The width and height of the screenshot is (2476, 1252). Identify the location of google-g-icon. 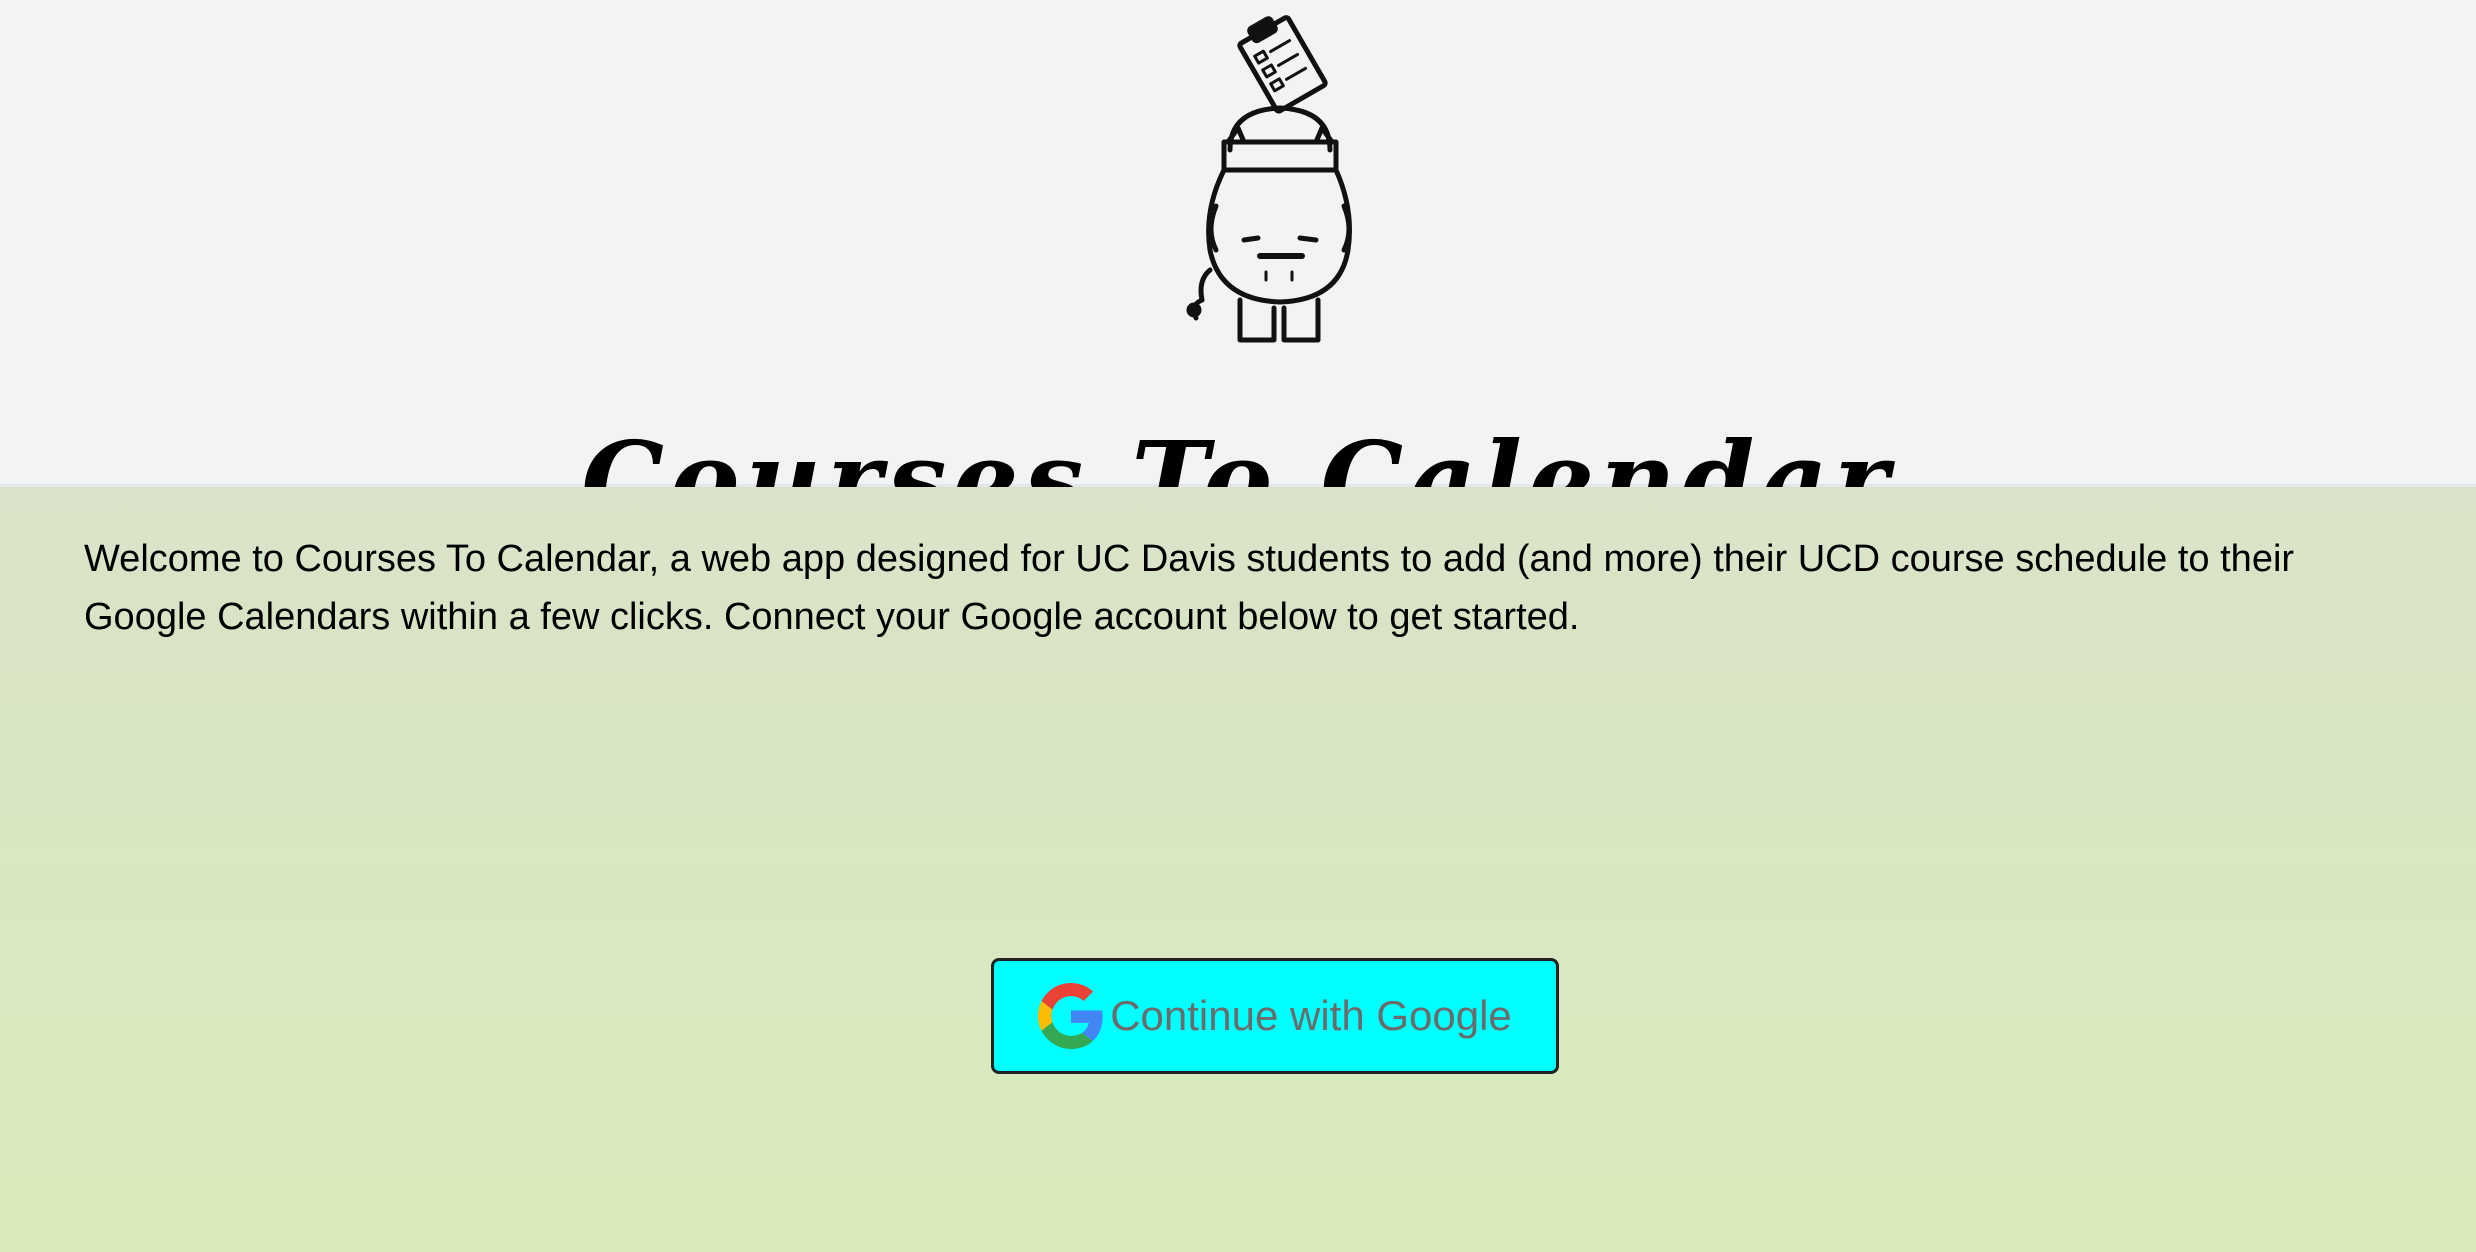
(1070, 1016).